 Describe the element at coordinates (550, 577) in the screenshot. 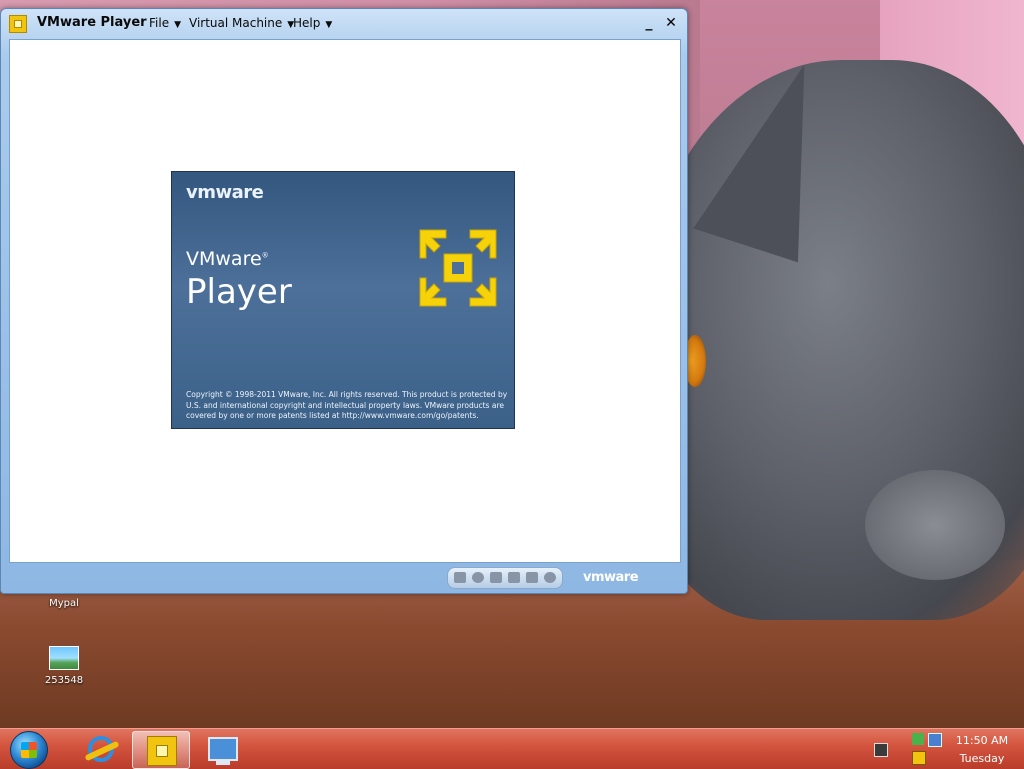

I see `sound-card-icon` at that location.